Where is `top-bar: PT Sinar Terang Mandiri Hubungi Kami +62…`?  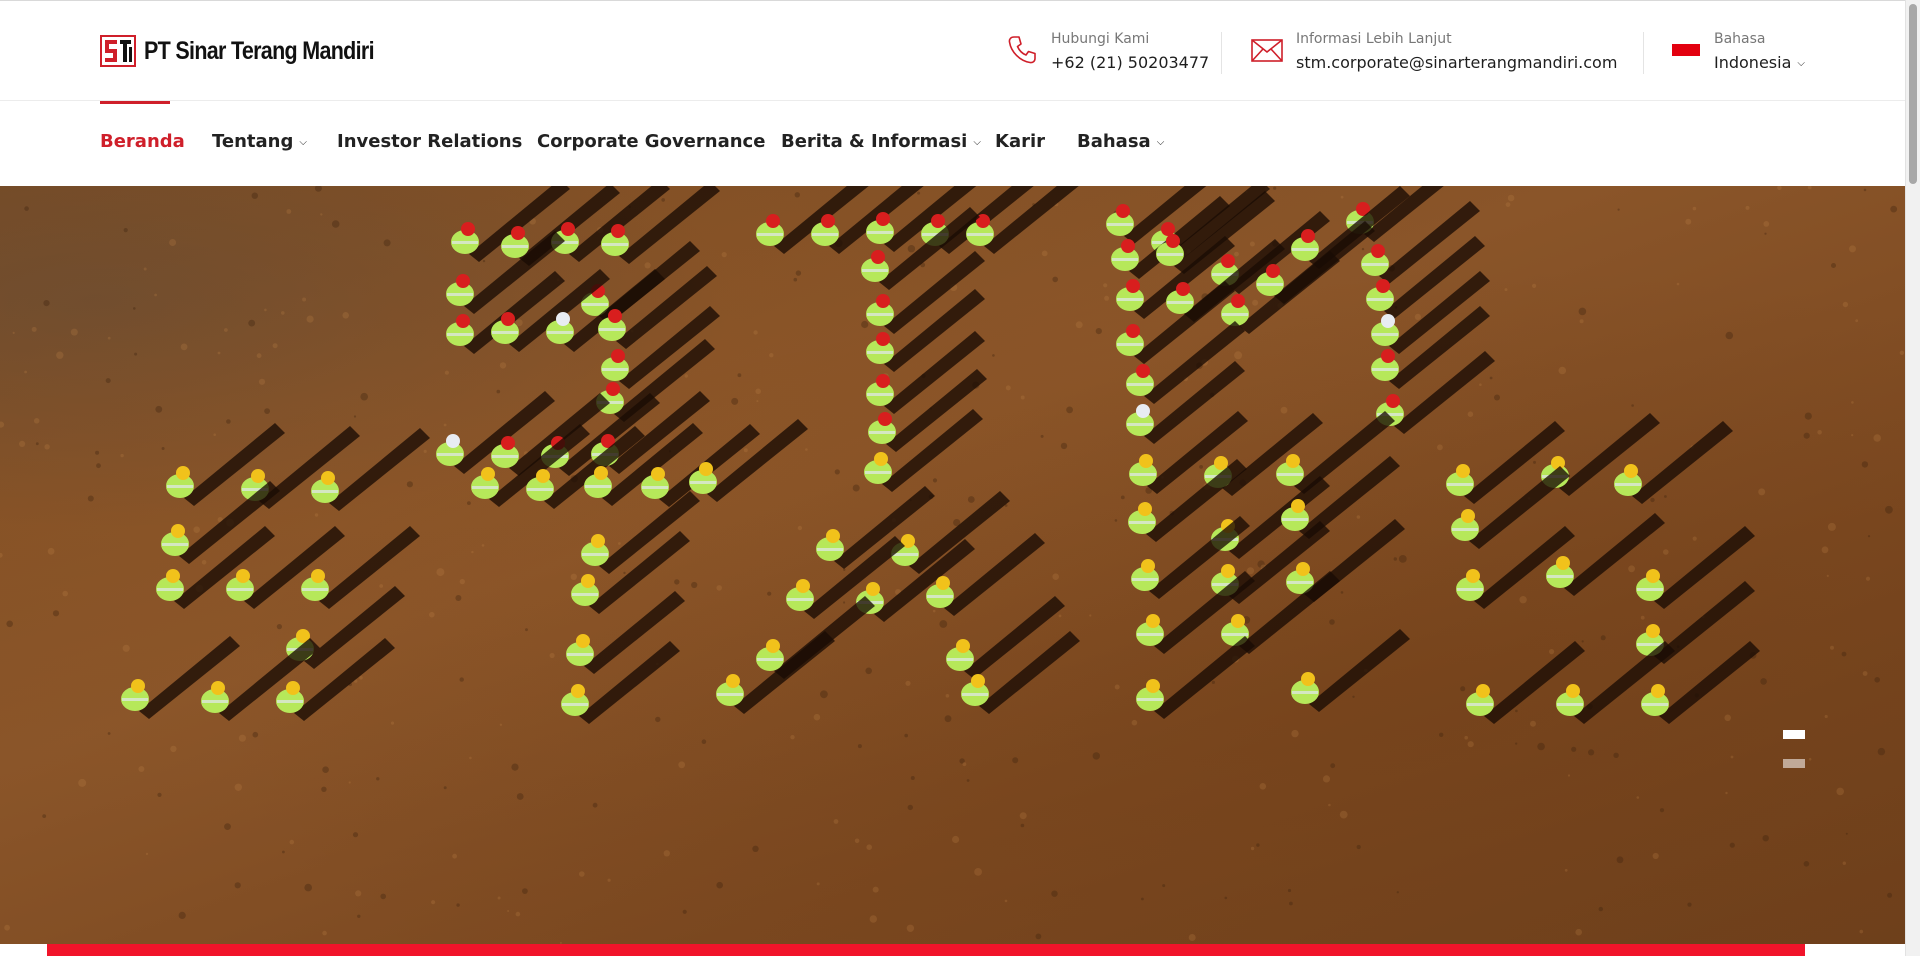
top-bar: PT Sinar Terang Mandiri Hubungi Kami +62… is located at coordinates (952, 50).